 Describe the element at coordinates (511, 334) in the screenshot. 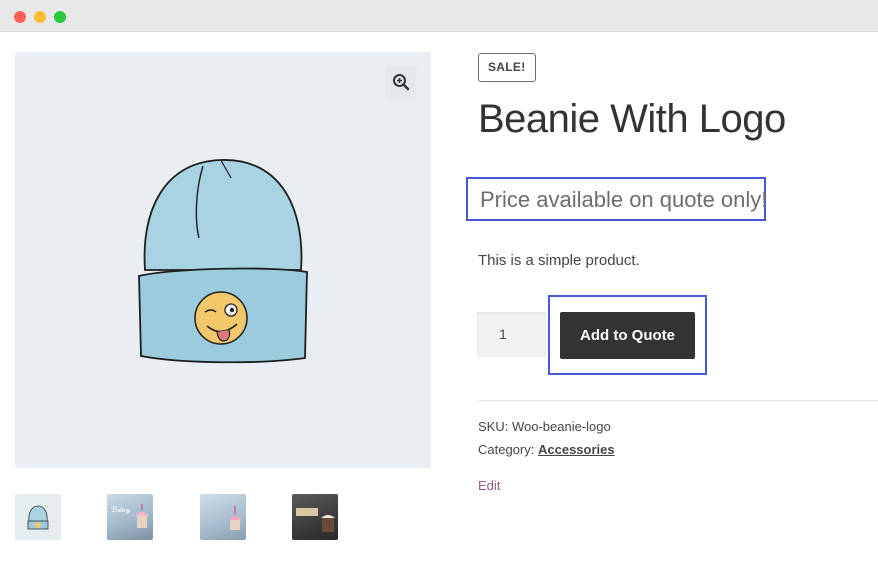

I see `quantity-input: 1` at that location.